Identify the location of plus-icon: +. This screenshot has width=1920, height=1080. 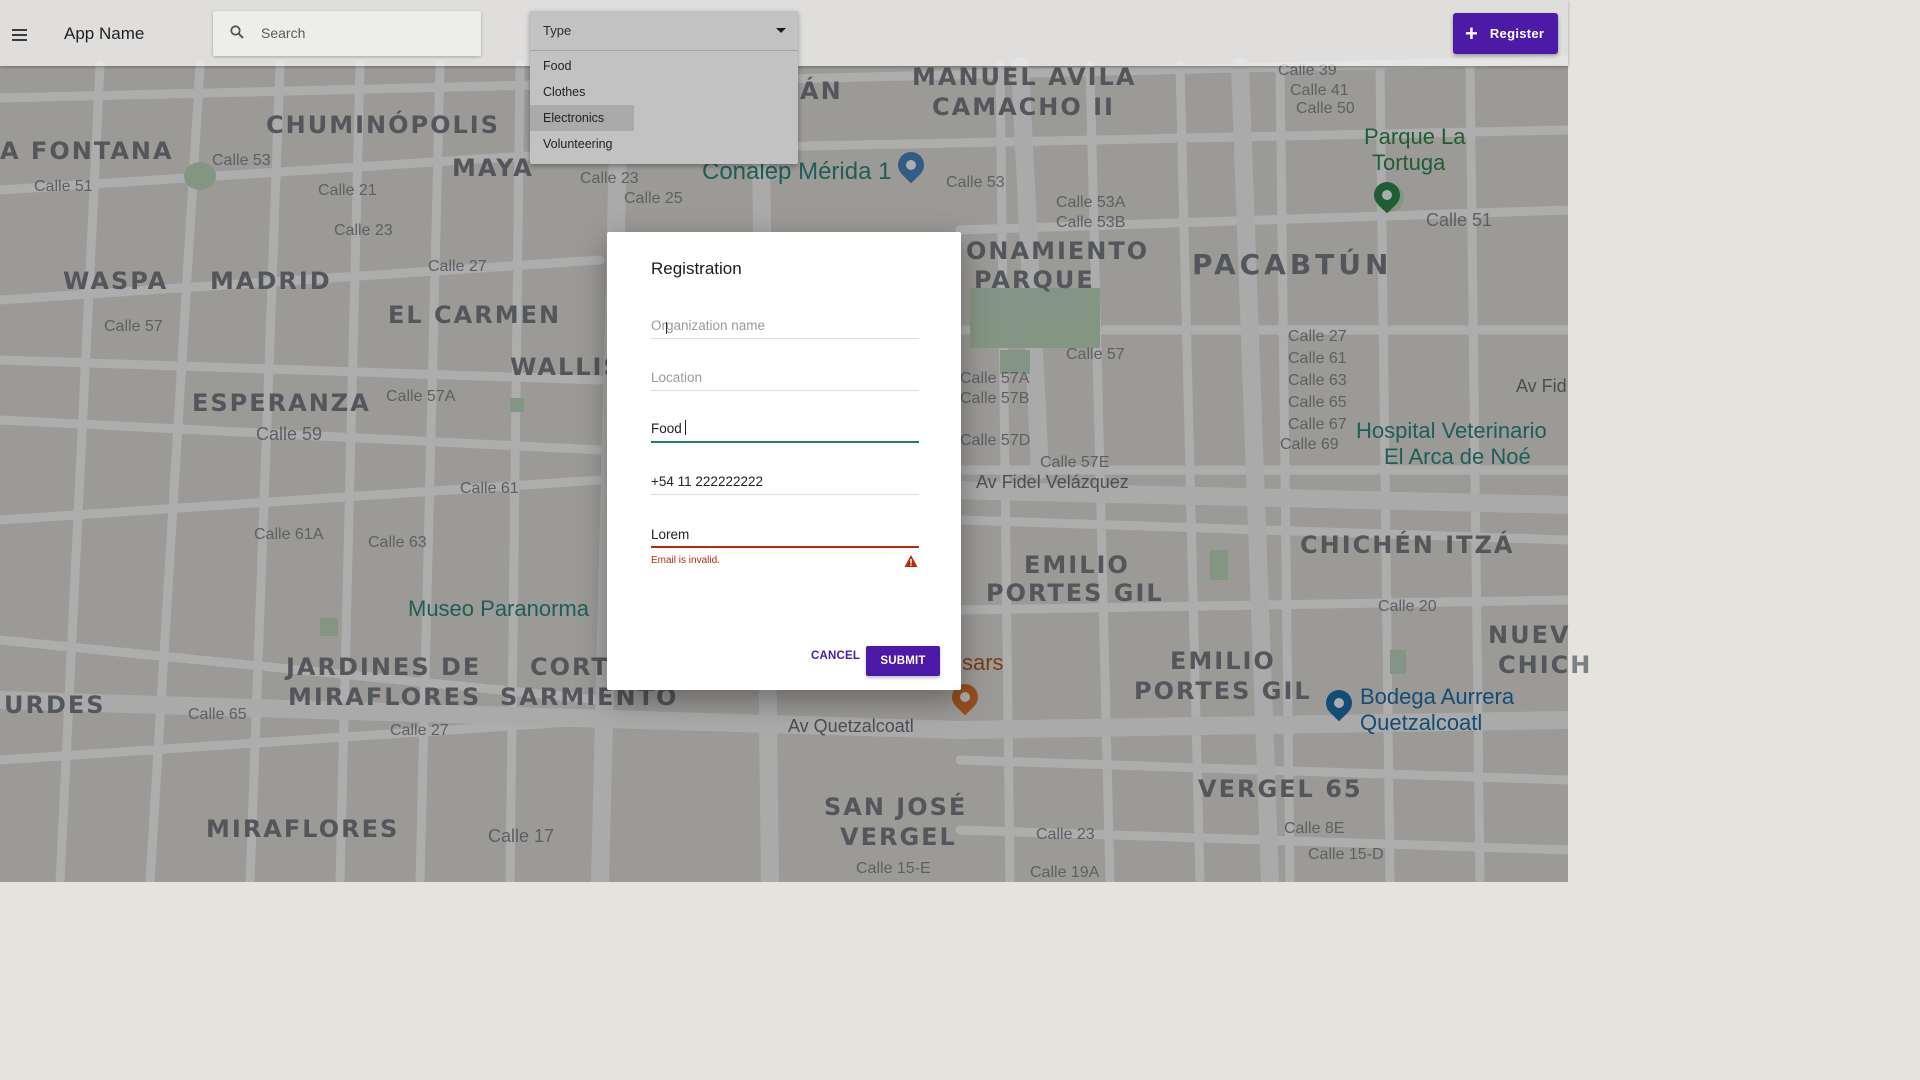
(1471, 33).